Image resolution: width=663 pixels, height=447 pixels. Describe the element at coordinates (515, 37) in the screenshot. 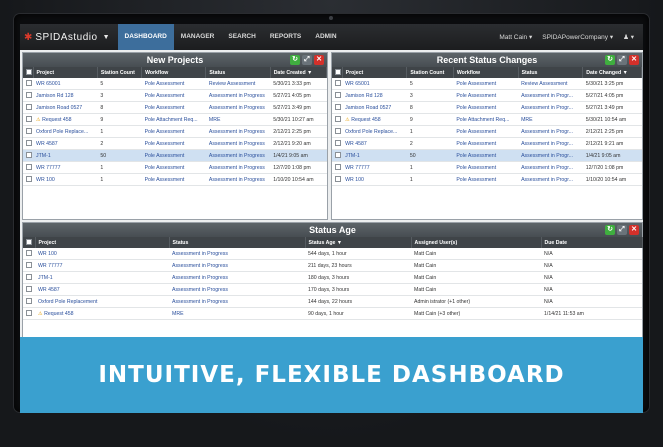

I see `user-menu: Matt Cain ▾` at that location.